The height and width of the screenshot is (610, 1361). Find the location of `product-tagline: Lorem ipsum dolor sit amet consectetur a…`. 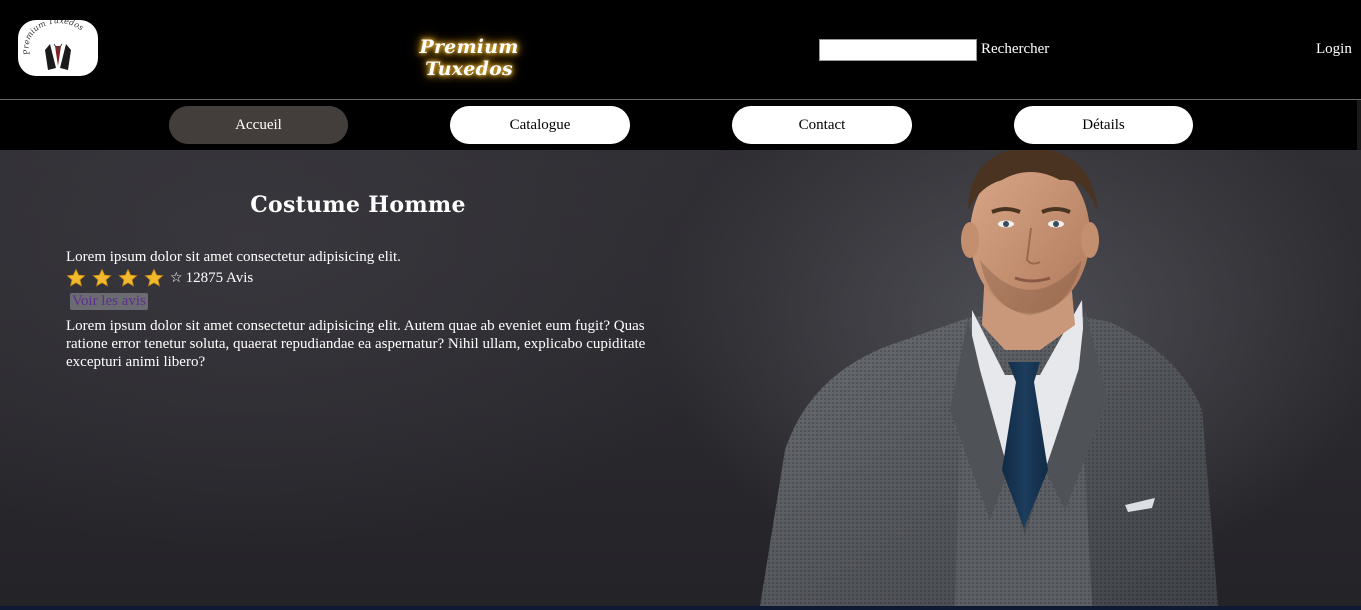

product-tagline: Lorem ipsum dolor sit amet consectetur a… is located at coordinates (233, 257).